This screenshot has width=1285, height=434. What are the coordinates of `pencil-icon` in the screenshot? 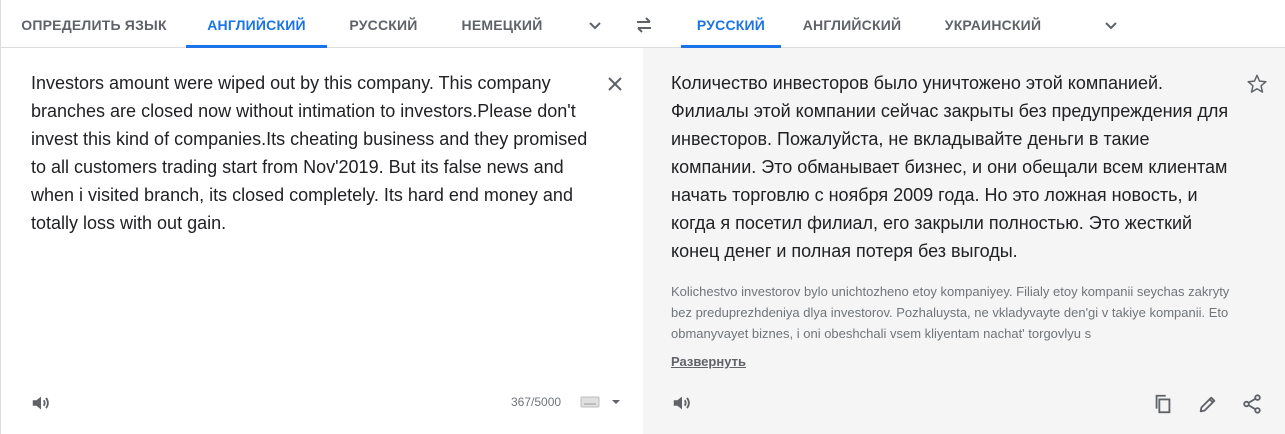 It's located at (1207, 404).